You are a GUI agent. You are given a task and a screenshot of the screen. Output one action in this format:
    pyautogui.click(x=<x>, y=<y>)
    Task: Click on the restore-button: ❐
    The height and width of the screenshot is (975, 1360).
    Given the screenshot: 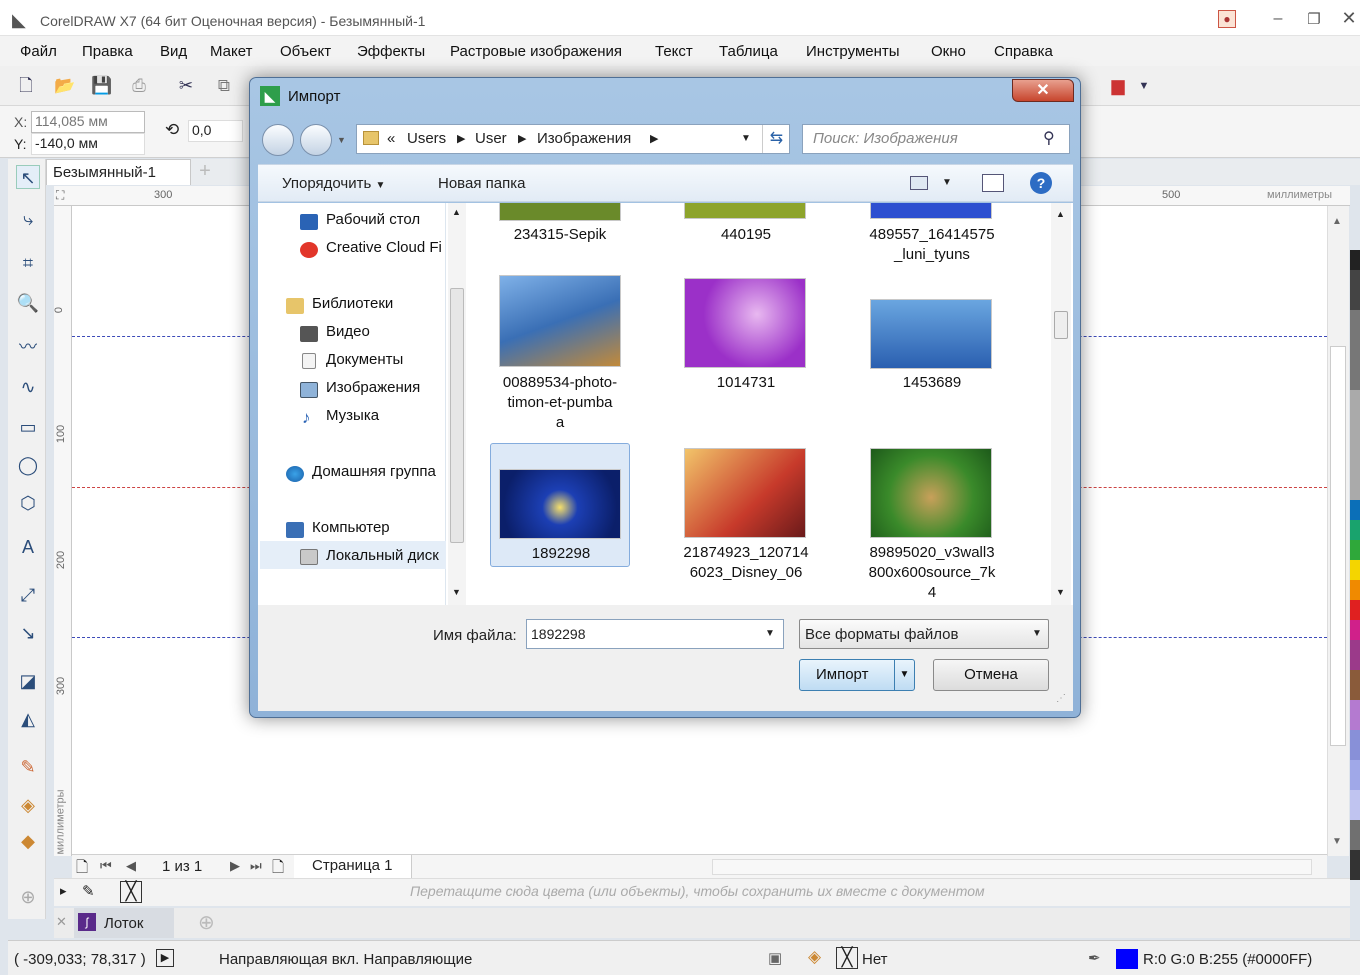 What is the action you would take?
    pyautogui.click(x=1314, y=19)
    